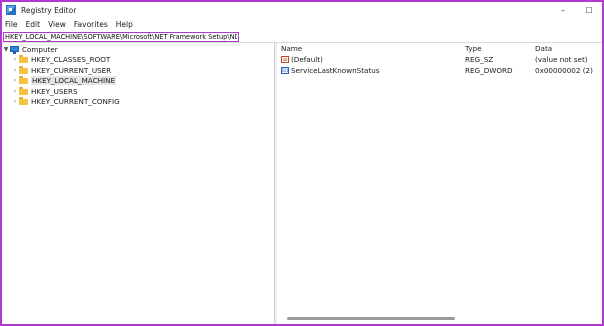  Describe the element at coordinates (75, 102) in the screenshot. I see `tree-item-label: HKEY_CURRENT_CONFIG` at that location.